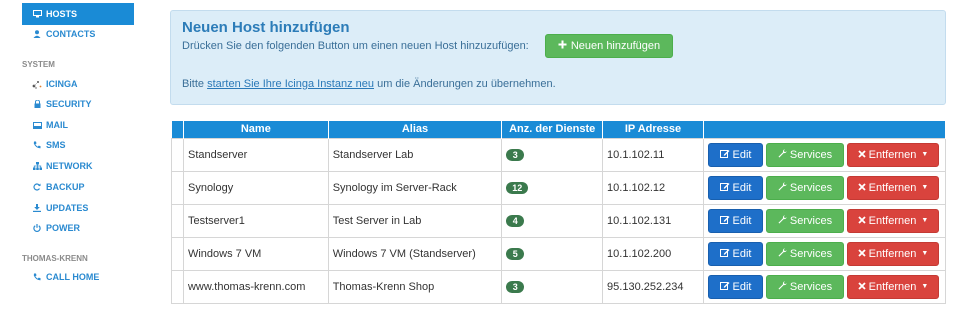 The width and height of the screenshot is (960, 320). Describe the element at coordinates (37, 84) in the screenshot. I see `icinga-icon` at that location.